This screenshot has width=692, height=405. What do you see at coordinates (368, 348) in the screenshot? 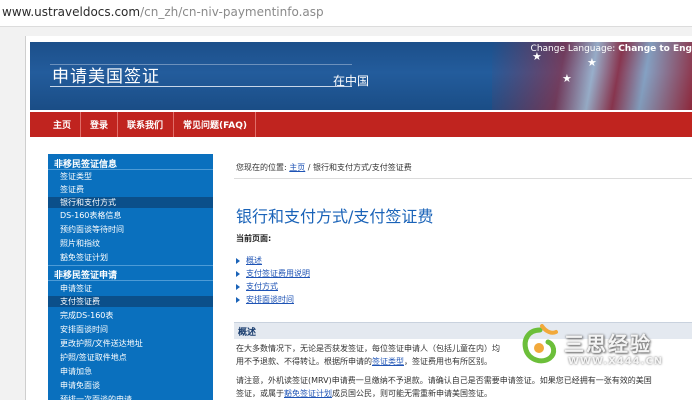
I see `overview-paragraph-1: 在大多数情况下，无论是否获发签证，每位签证申请人（包括儿童在内）均` at bounding box center [368, 348].